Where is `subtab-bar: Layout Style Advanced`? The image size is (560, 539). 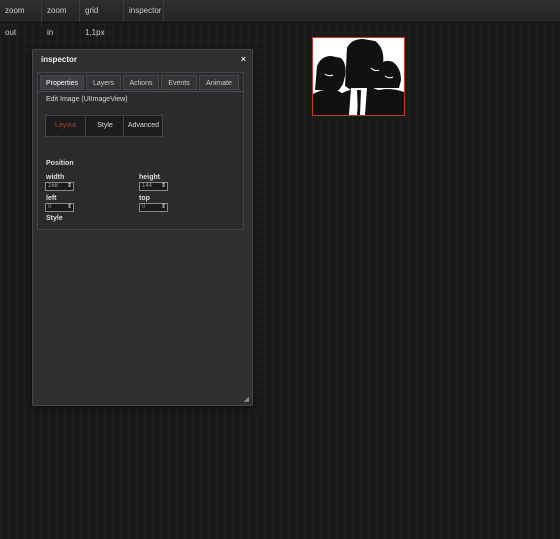
subtab-bar: Layout Style Advanced is located at coordinates (104, 126).